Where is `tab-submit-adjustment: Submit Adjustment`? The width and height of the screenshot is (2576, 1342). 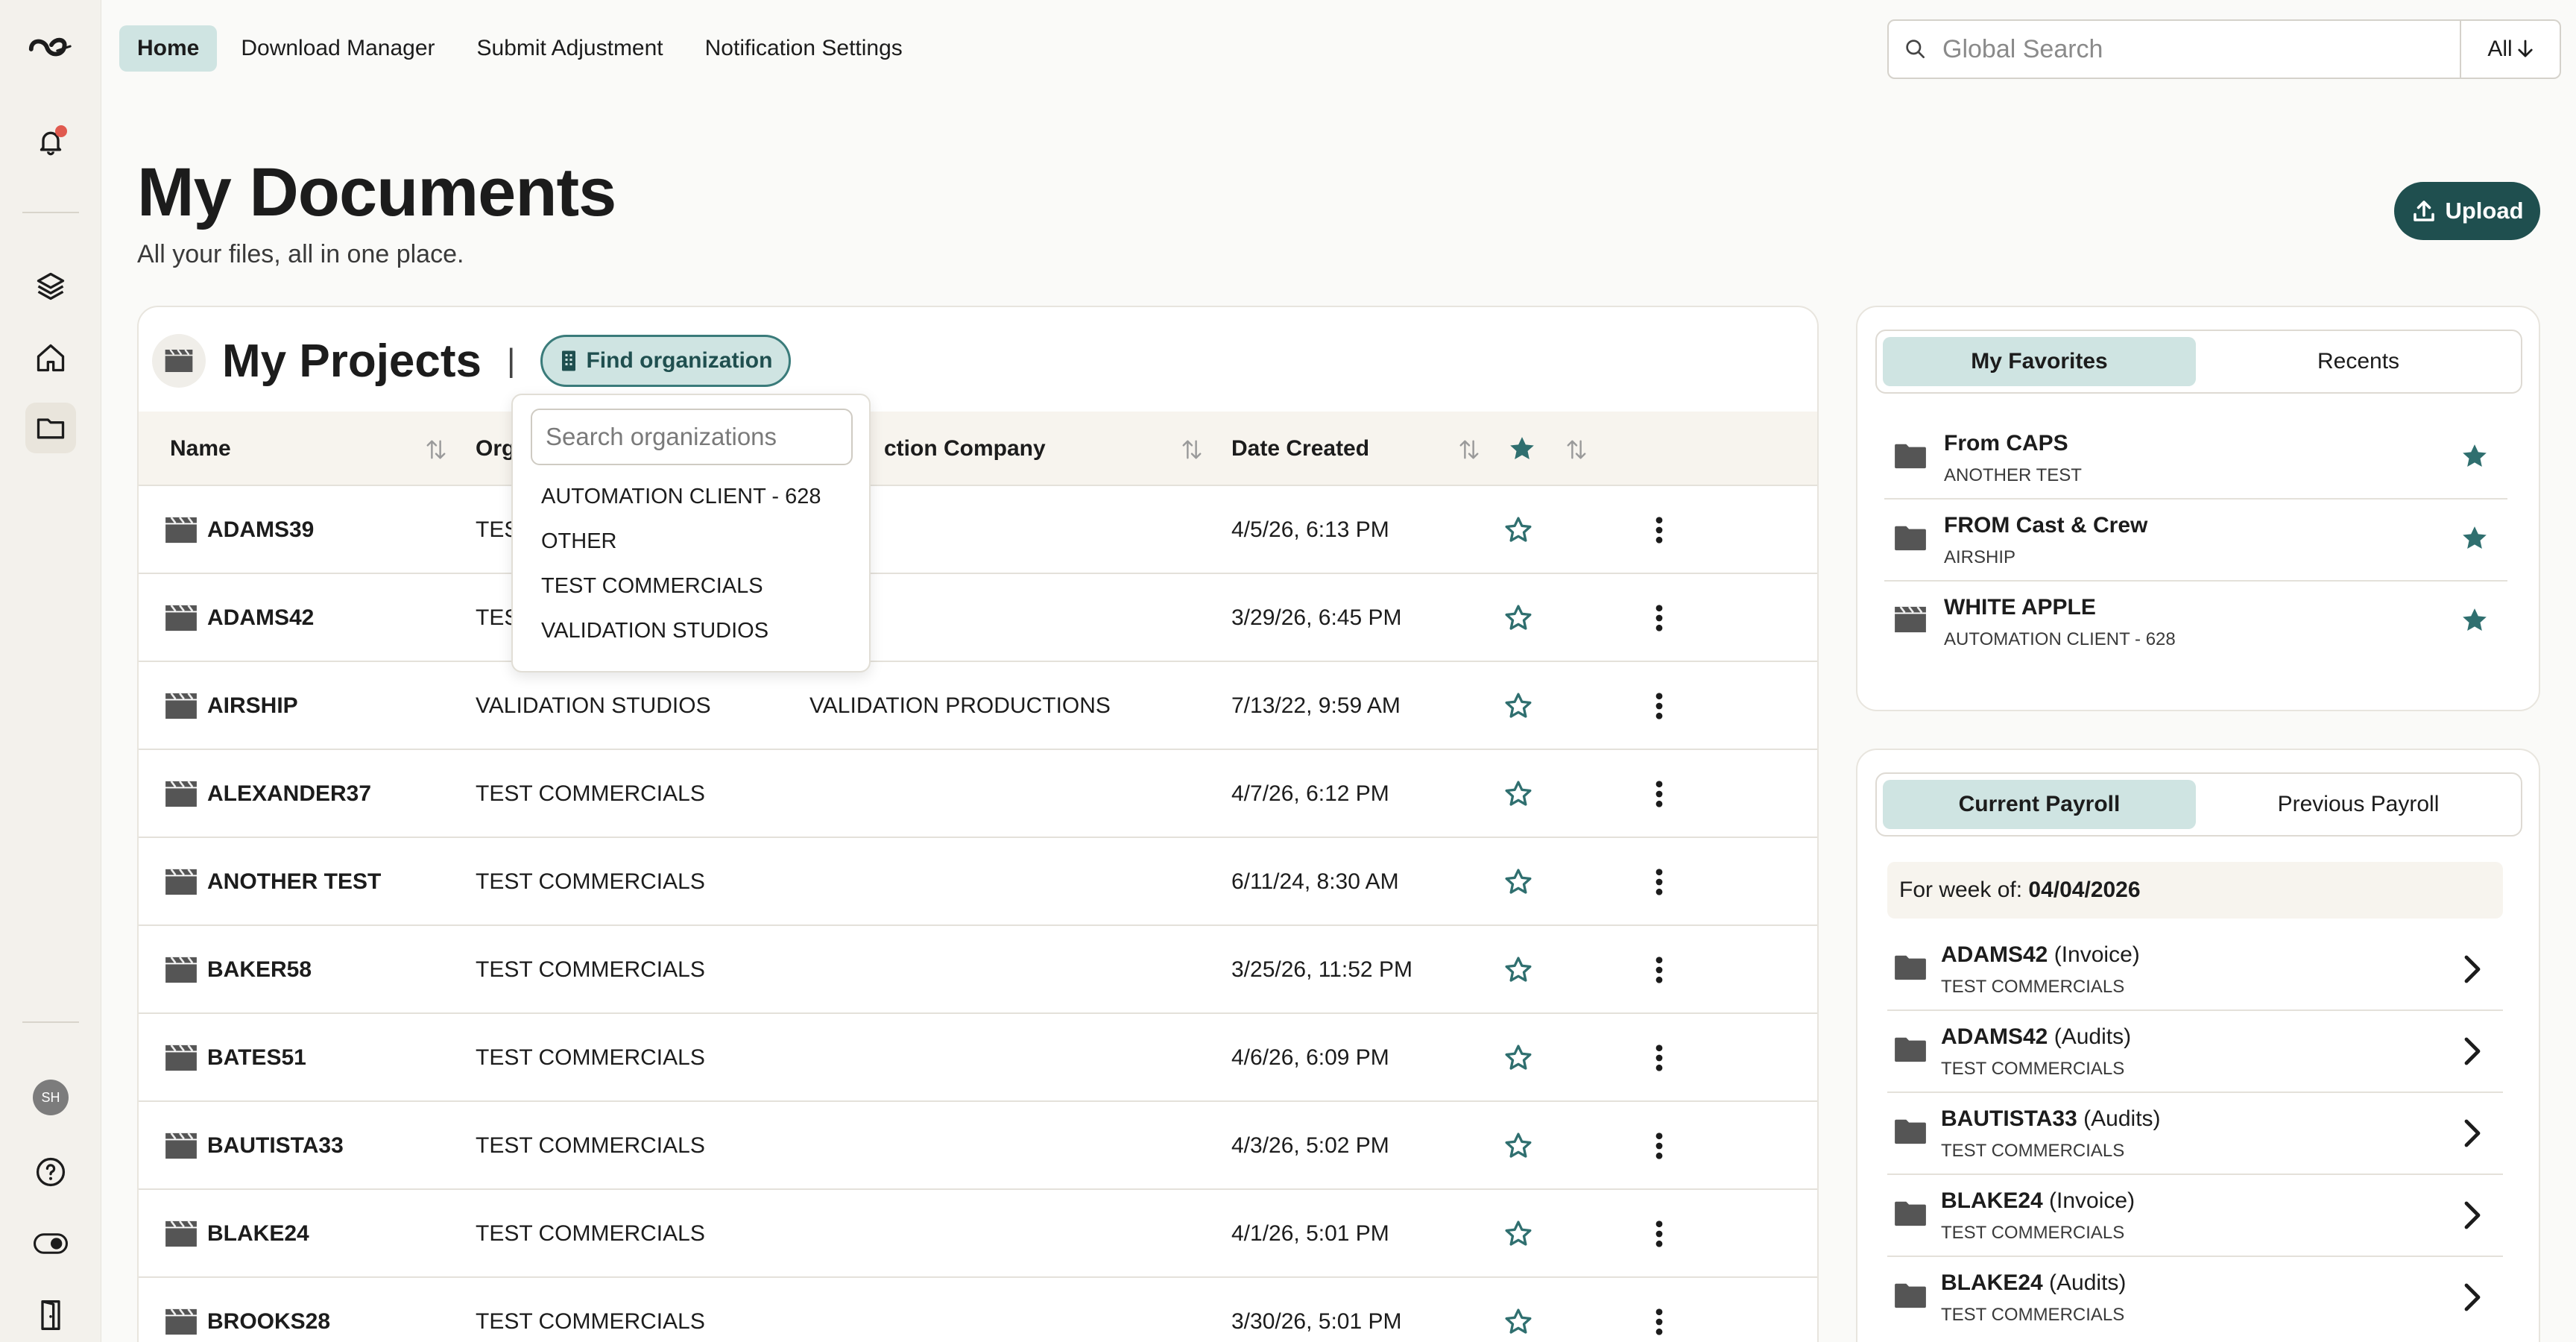 tab-submit-adjustment: Submit Adjustment is located at coordinates (570, 48).